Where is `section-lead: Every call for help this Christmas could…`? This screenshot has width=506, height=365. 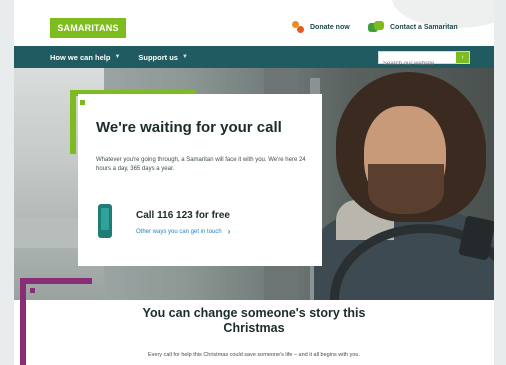 section-lead: Every call for help this Christmas could… is located at coordinates (254, 355).